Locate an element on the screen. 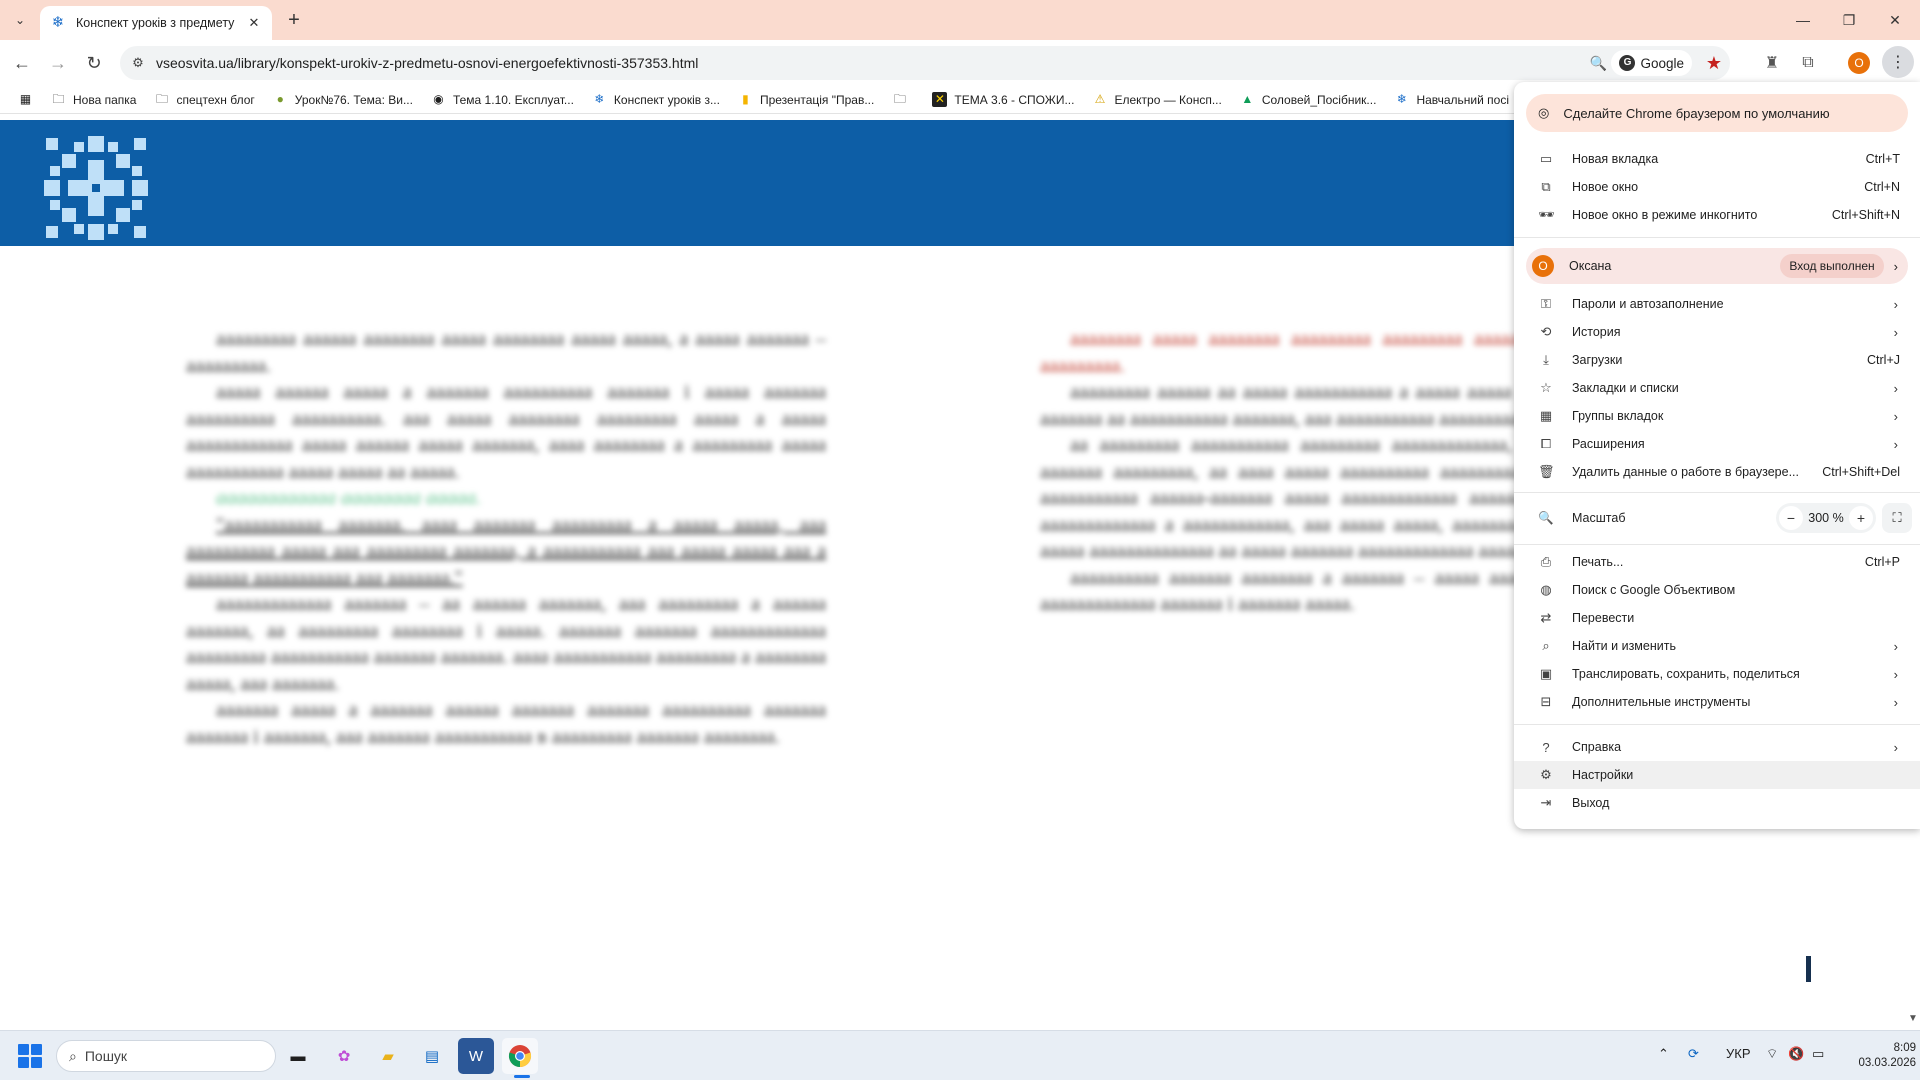  close-tab-icon: ✕ is located at coordinates (254, 23).